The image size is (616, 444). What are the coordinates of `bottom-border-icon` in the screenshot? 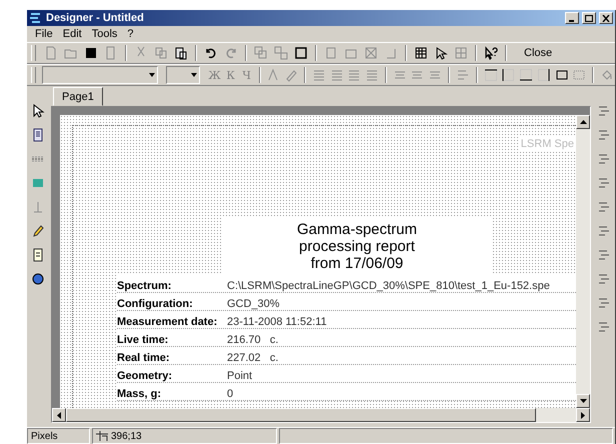 It's located at (526, 75).